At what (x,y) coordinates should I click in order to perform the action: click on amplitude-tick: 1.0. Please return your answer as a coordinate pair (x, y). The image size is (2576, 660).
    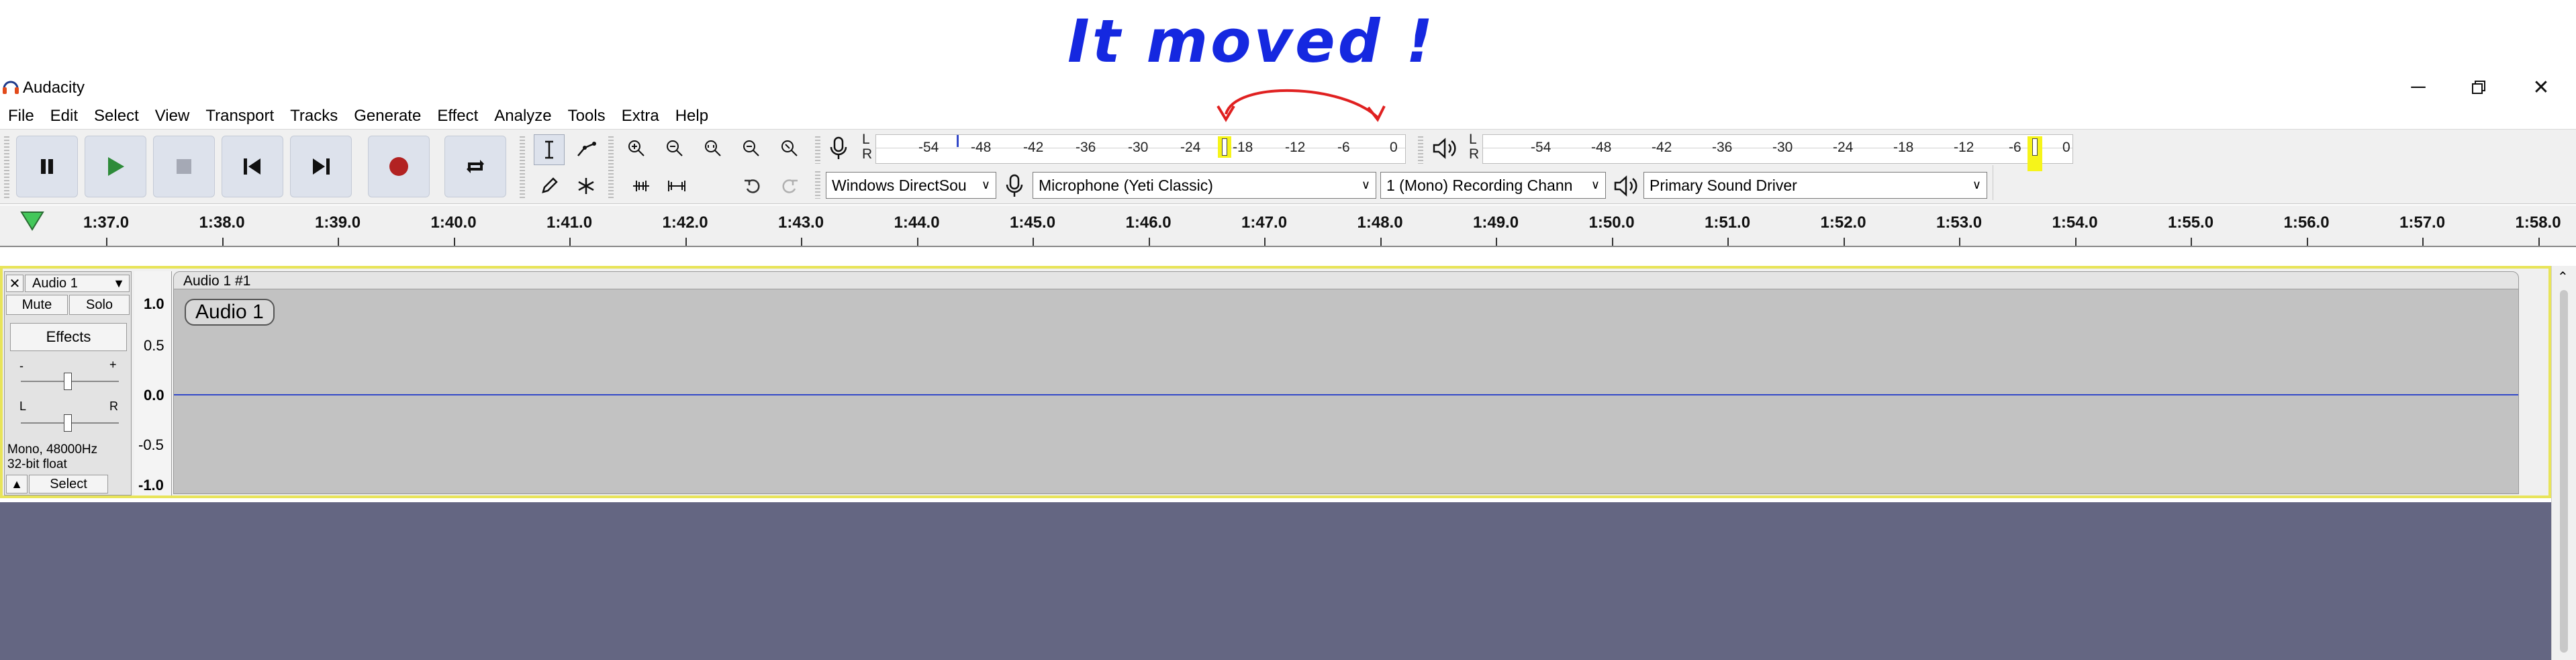
    Looking at the image, I should click on (154, 304).